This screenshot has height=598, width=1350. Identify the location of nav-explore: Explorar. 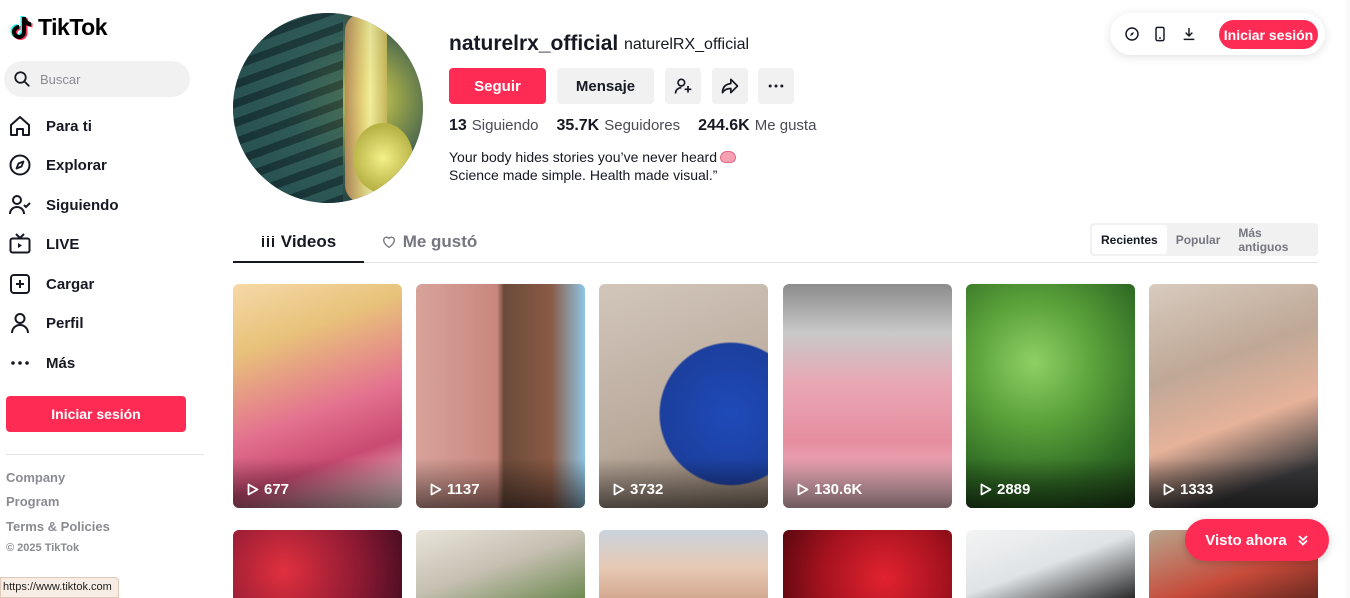
(57, 165).